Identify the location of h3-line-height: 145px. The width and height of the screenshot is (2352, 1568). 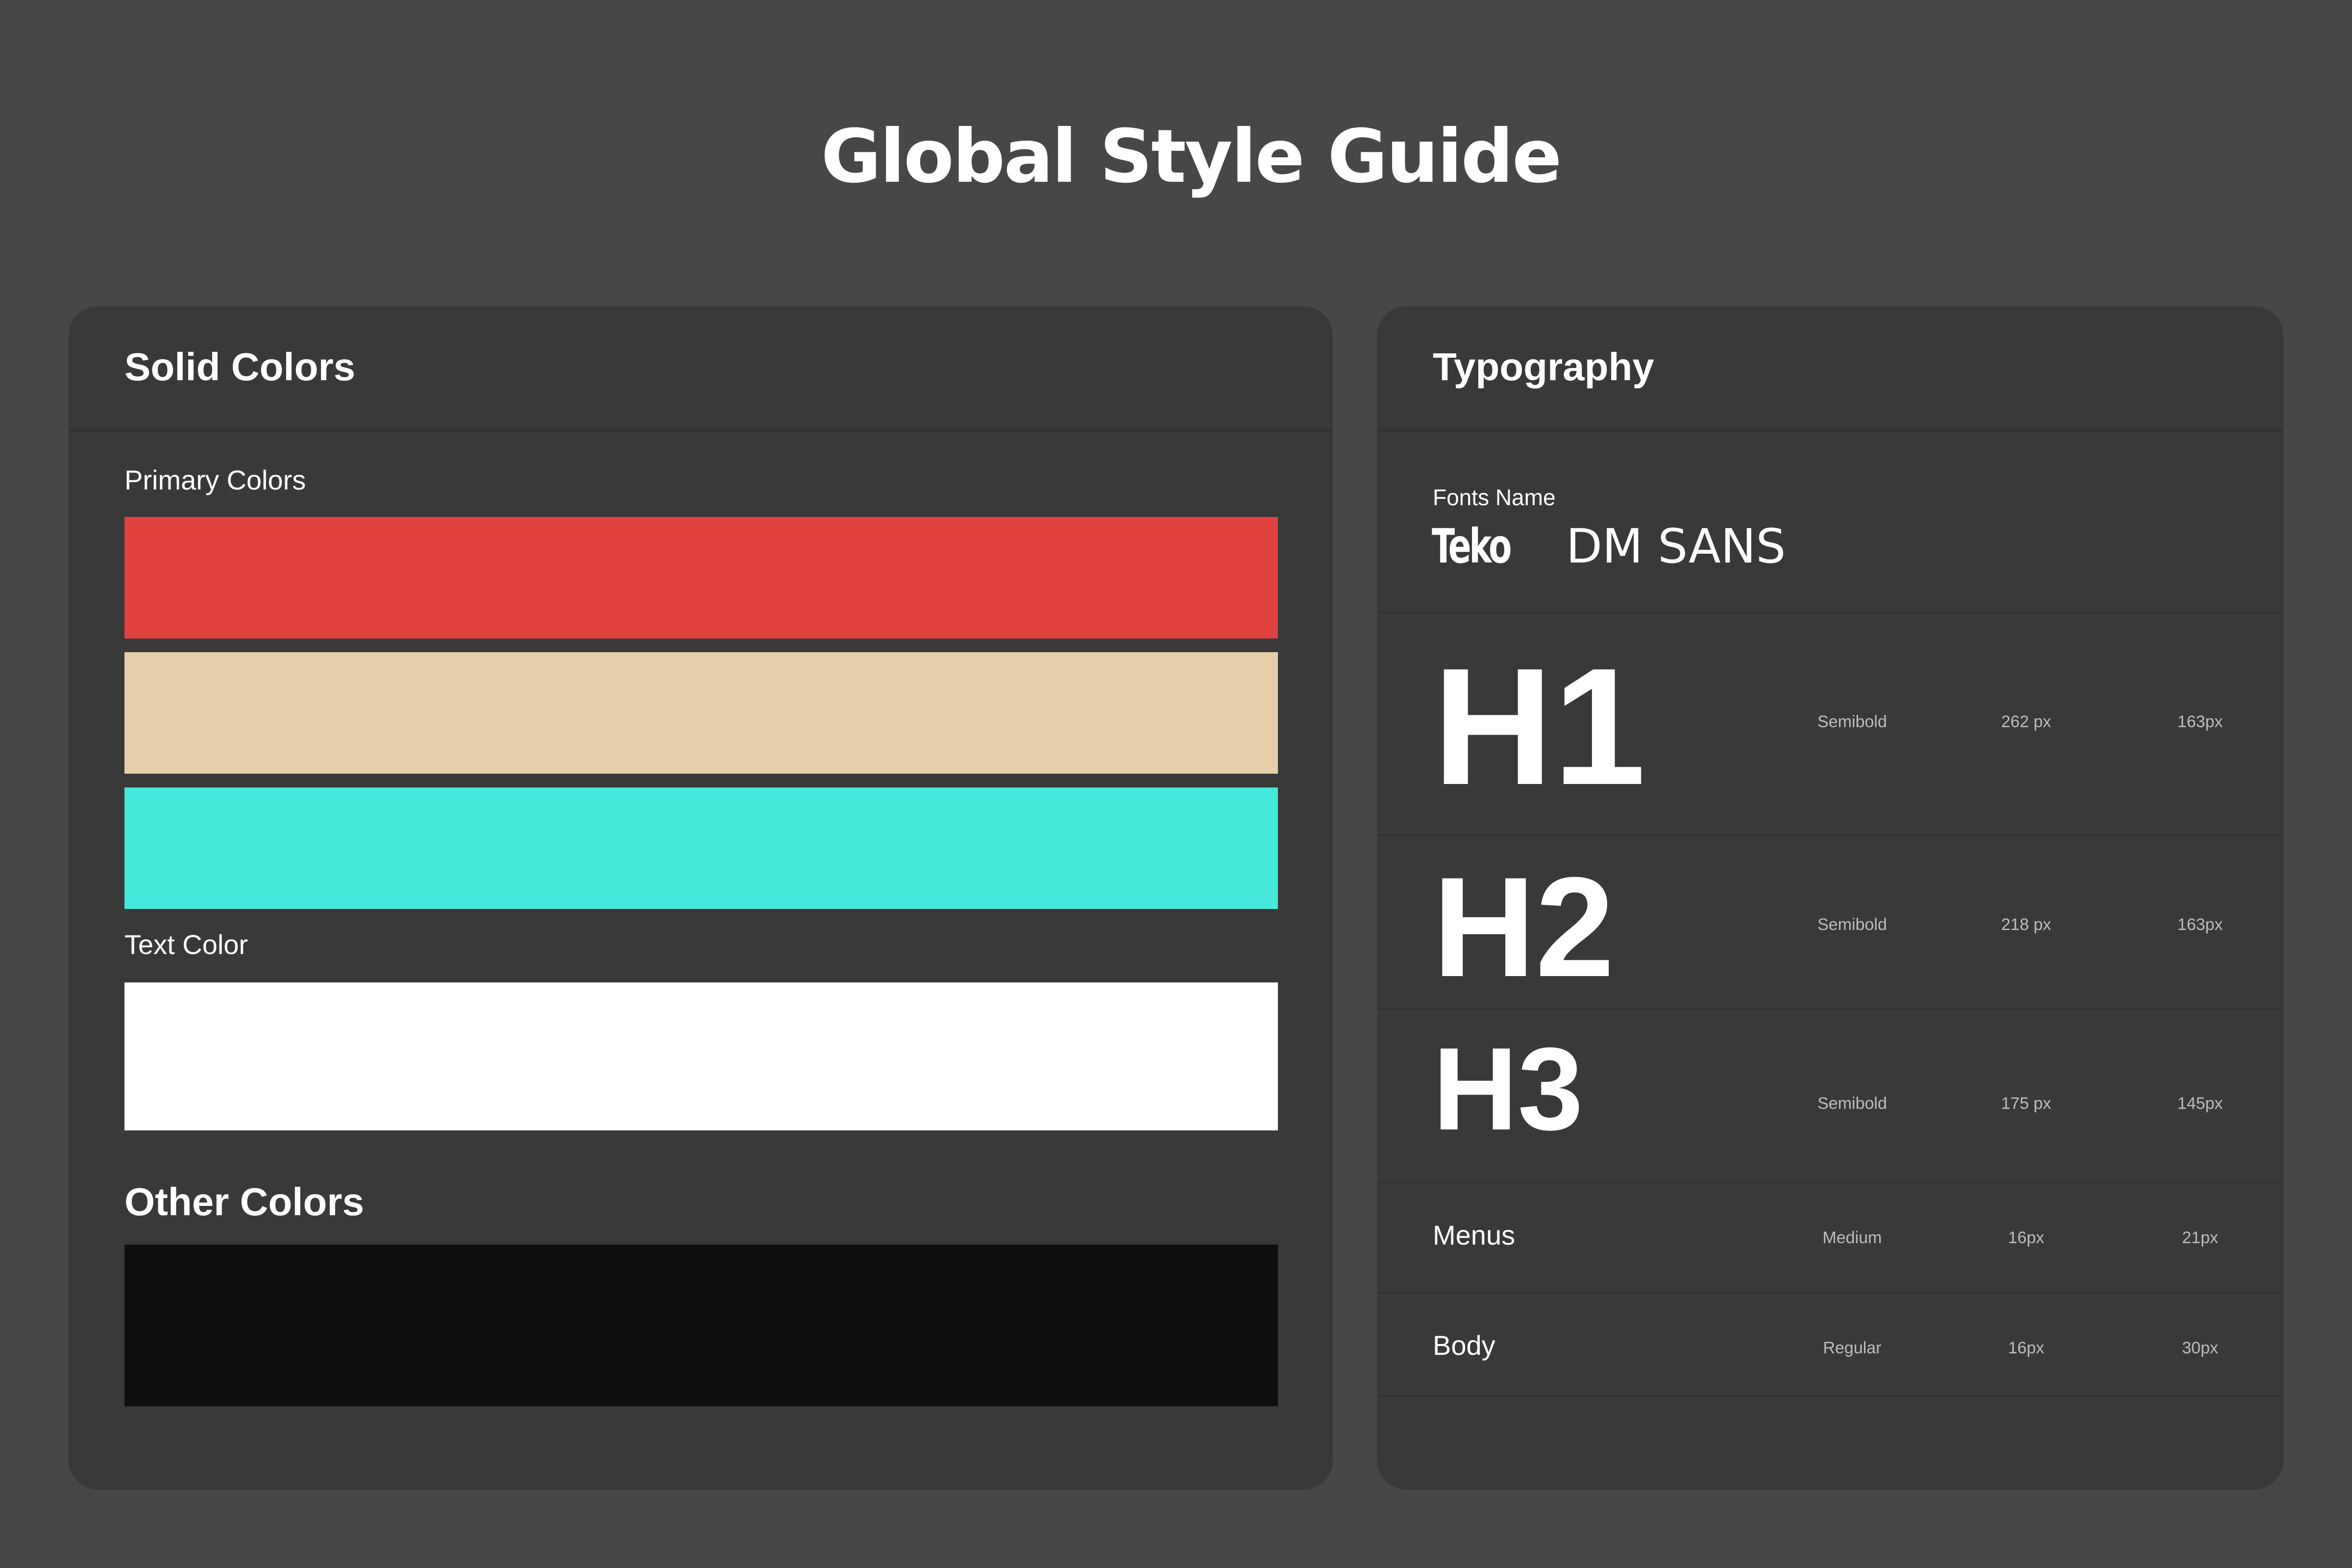
(2200, 1103).